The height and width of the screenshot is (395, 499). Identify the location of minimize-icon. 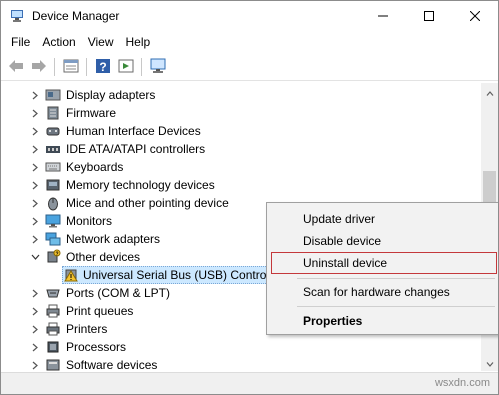
(383, 17).